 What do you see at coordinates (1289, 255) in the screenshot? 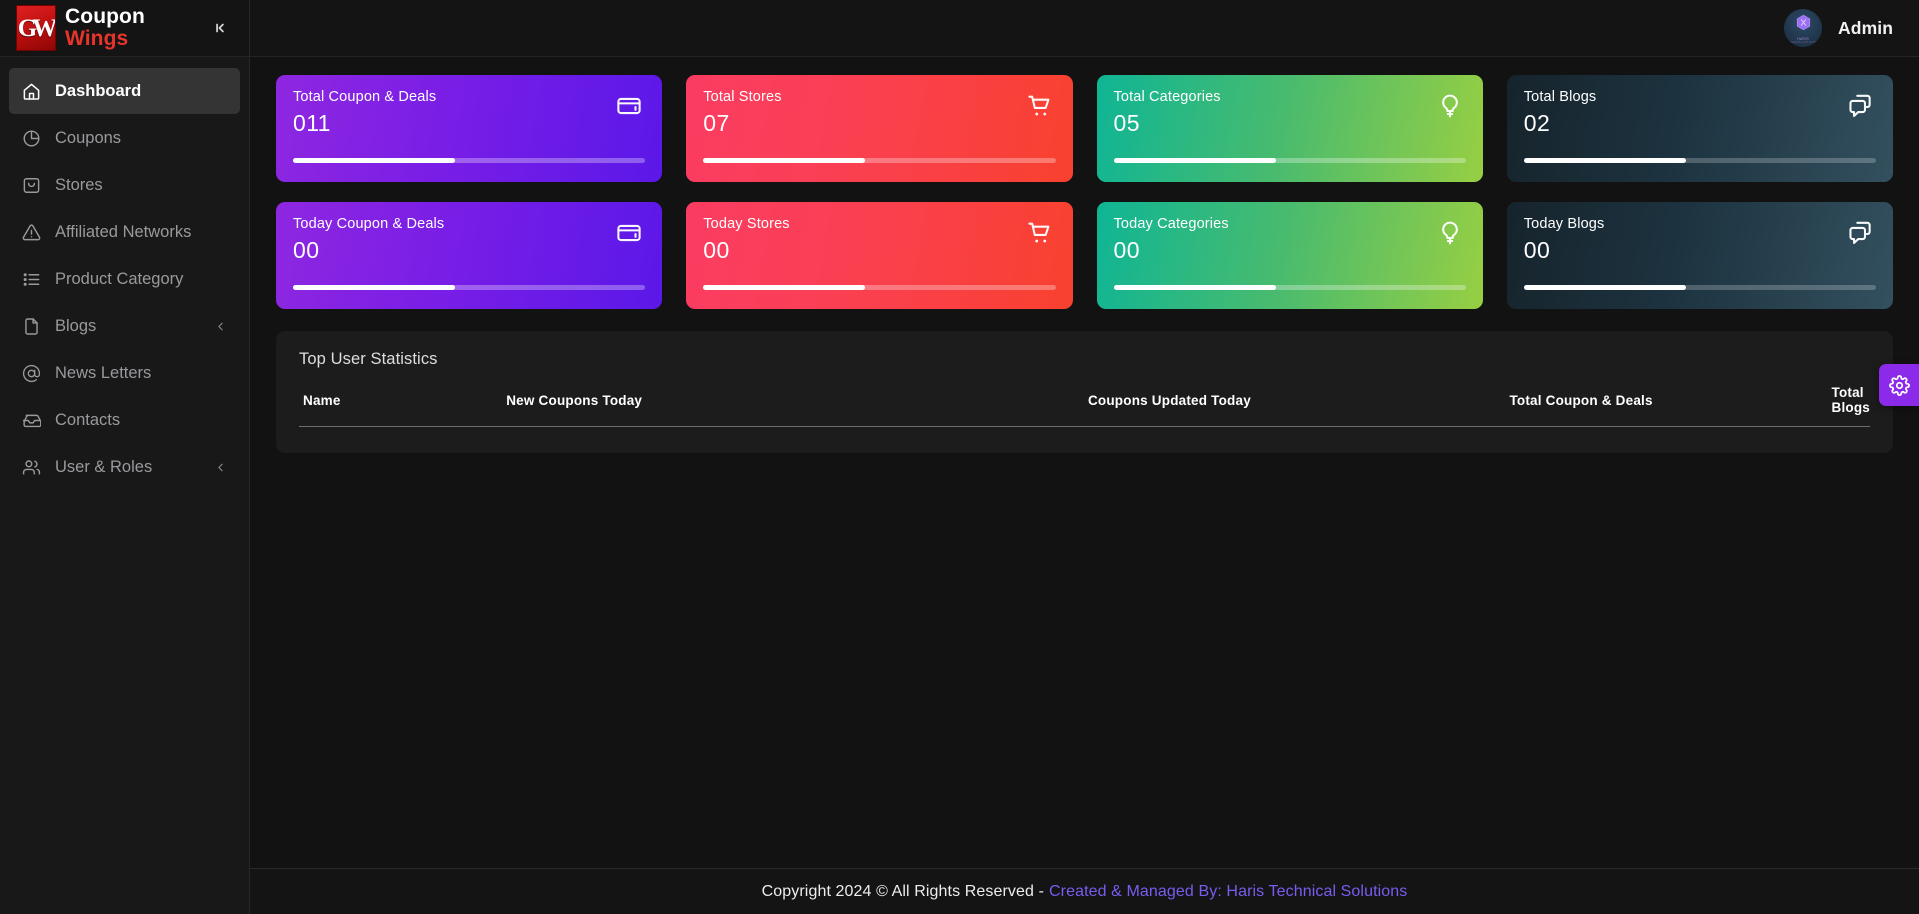
I see `stat-card-today-categories: Today Categories 00` at bounding box center [1289, 255].